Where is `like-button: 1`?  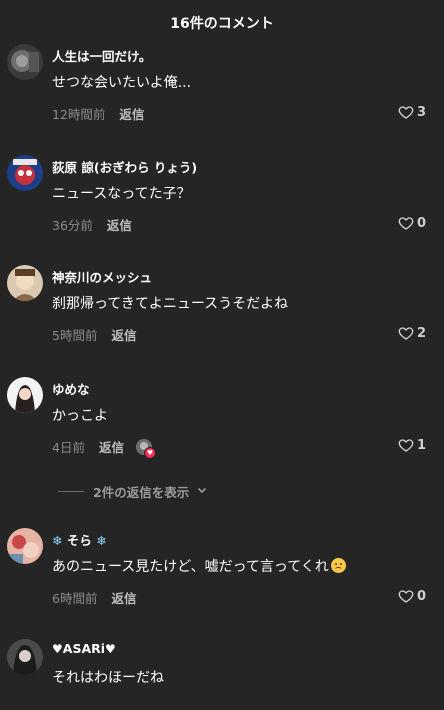
like-button: 1 is located at coordinates (412, 445).